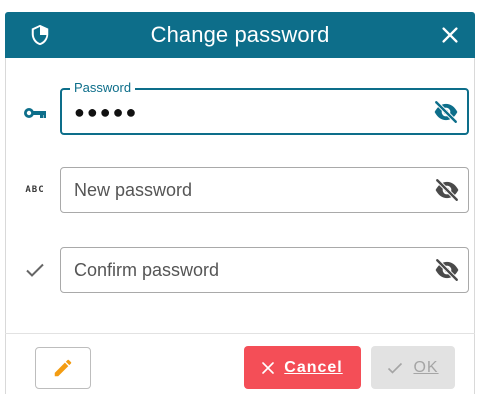 The image size is (480, 394). I want to click on pencil-icon, so click(63, 368).